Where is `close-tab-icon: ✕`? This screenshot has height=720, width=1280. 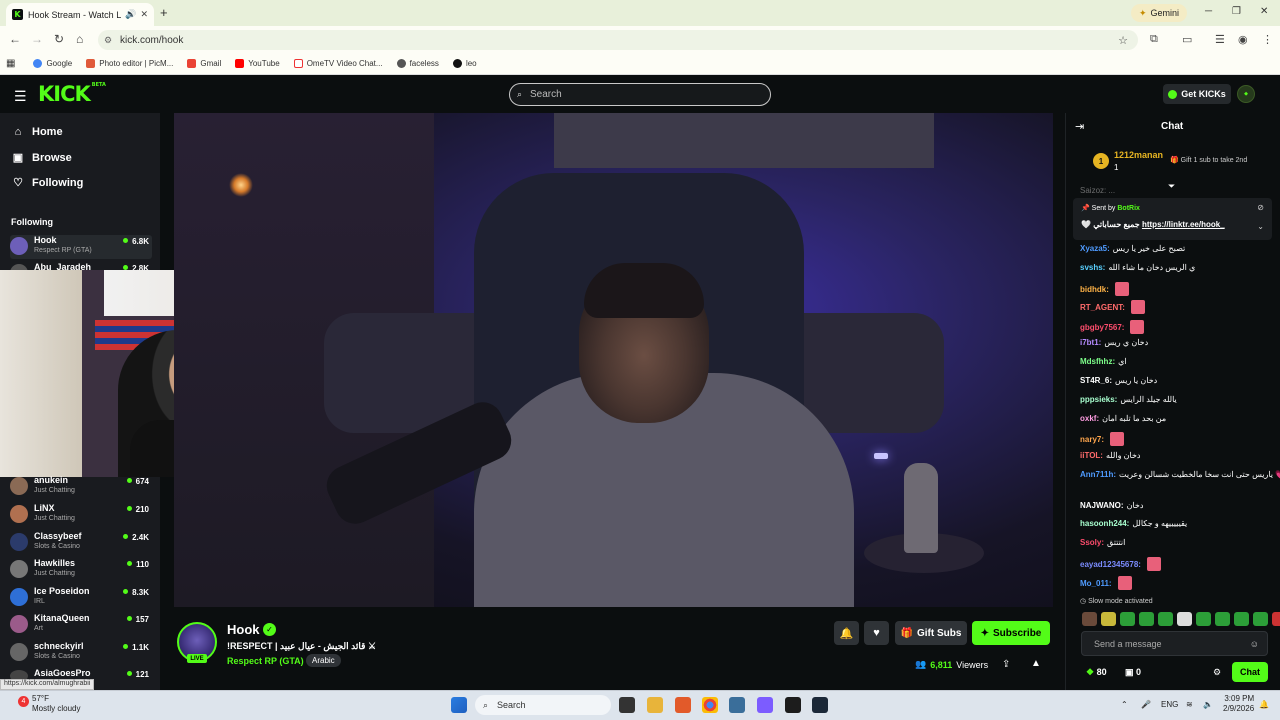 close-tab-icon: ✕ is located at coordinates (144, 14).